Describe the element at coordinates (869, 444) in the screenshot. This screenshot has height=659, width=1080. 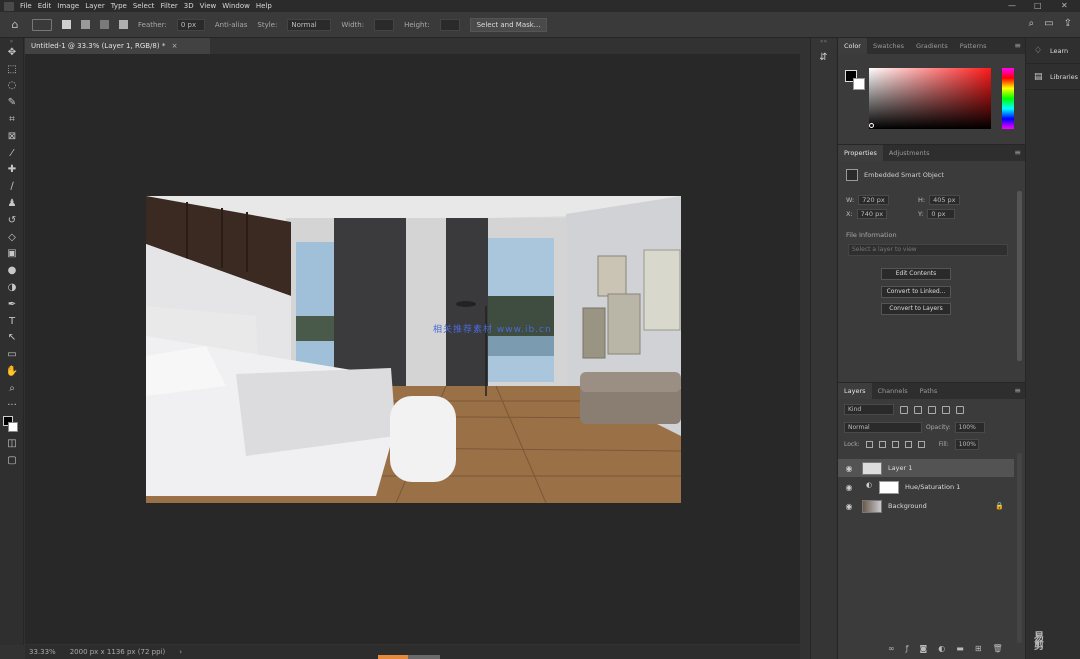
I see `lock-pixels-icon` at that location.